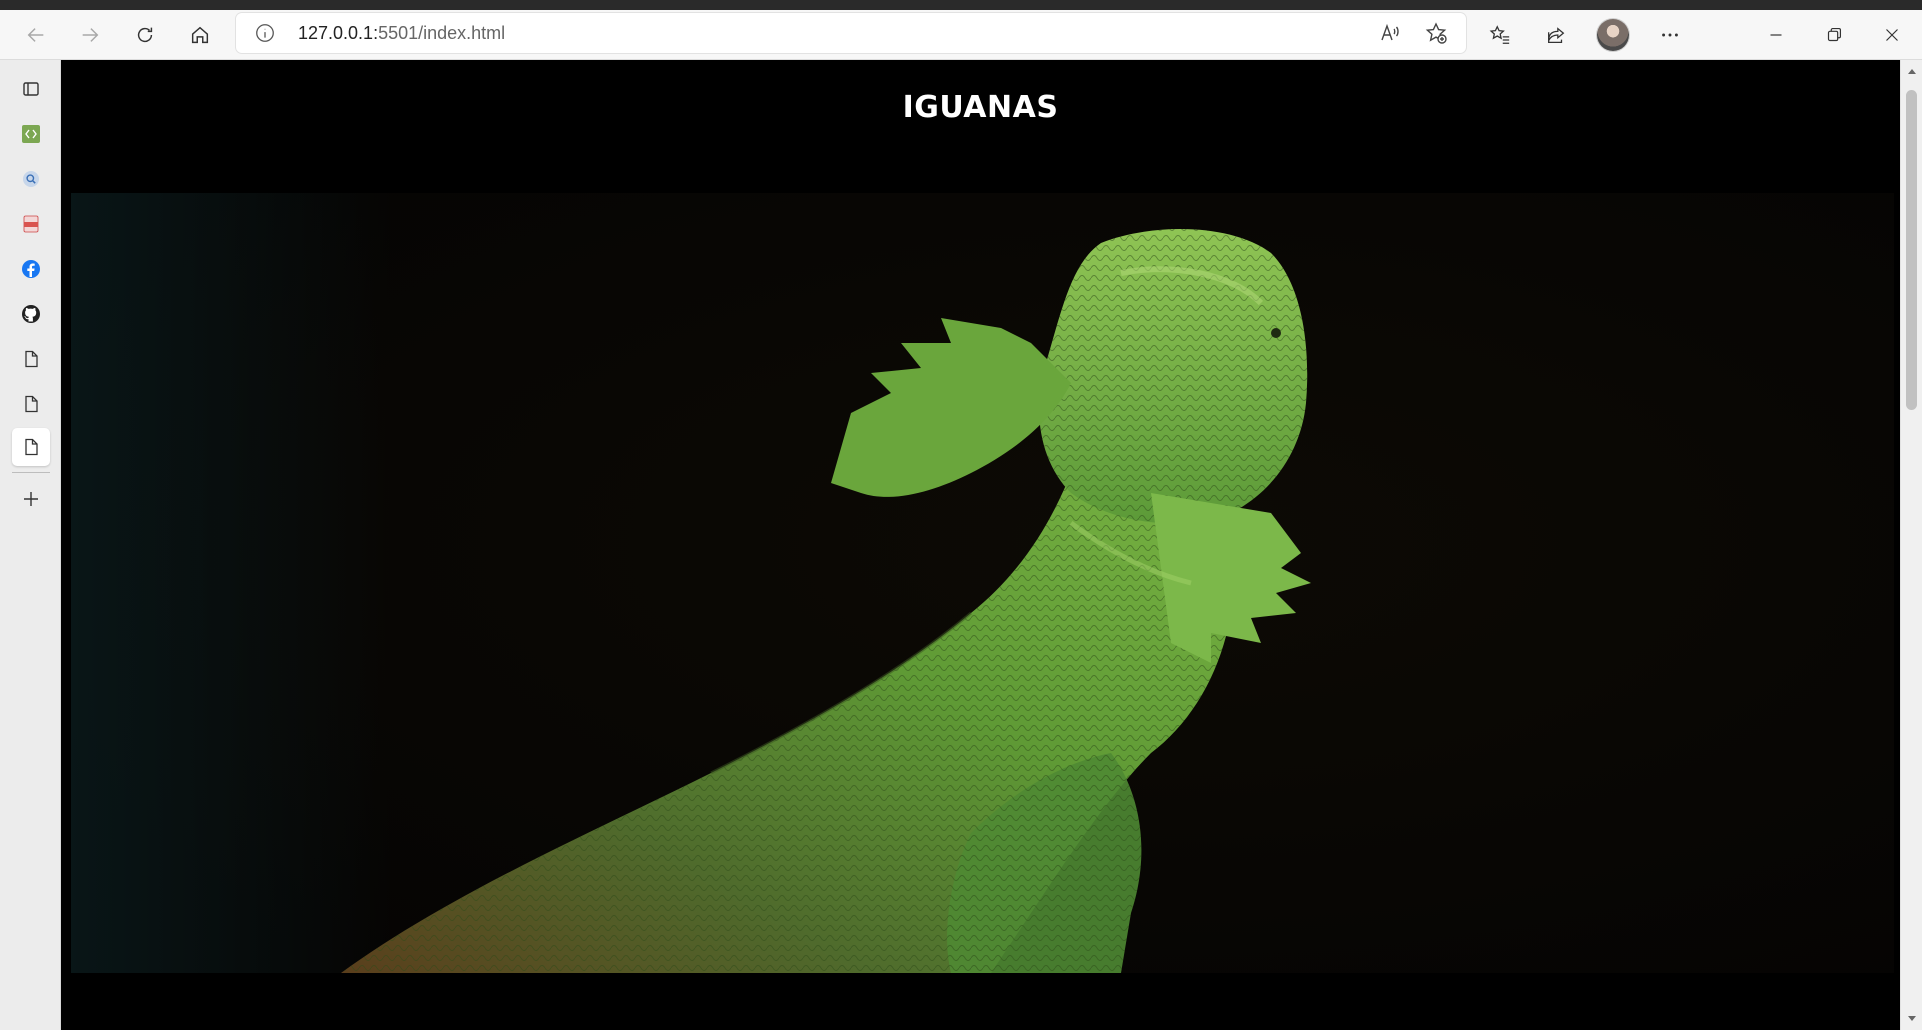 The width and height of the screenshot is (1922, 1030). Describe the element at coordinates (1613, 35) in the screenshot. I see `profile-avatar` at that location.